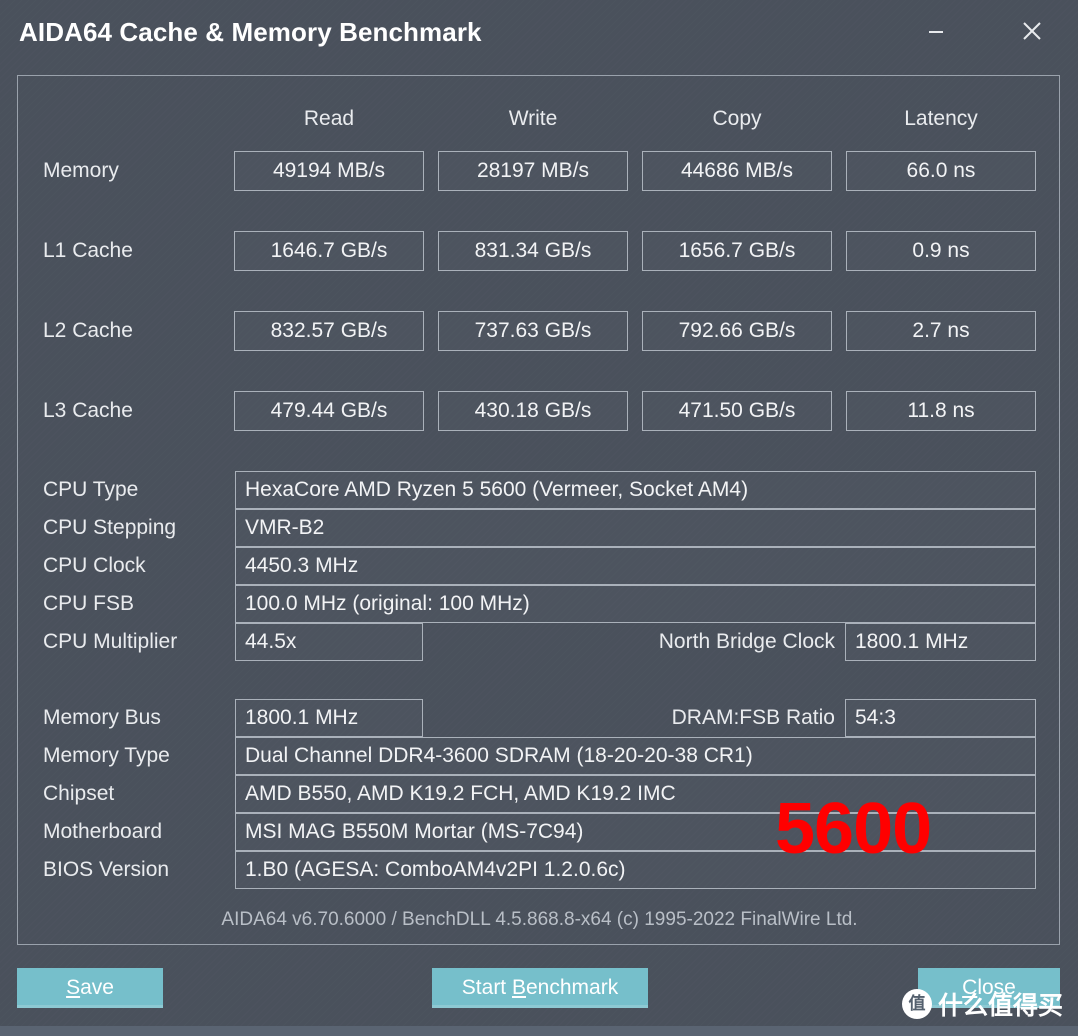  What do you see at coordinates (88, 410) in the screenshot?
I see `row-label-l3-cache: L3 Cache` at bounding box center [88, 410].